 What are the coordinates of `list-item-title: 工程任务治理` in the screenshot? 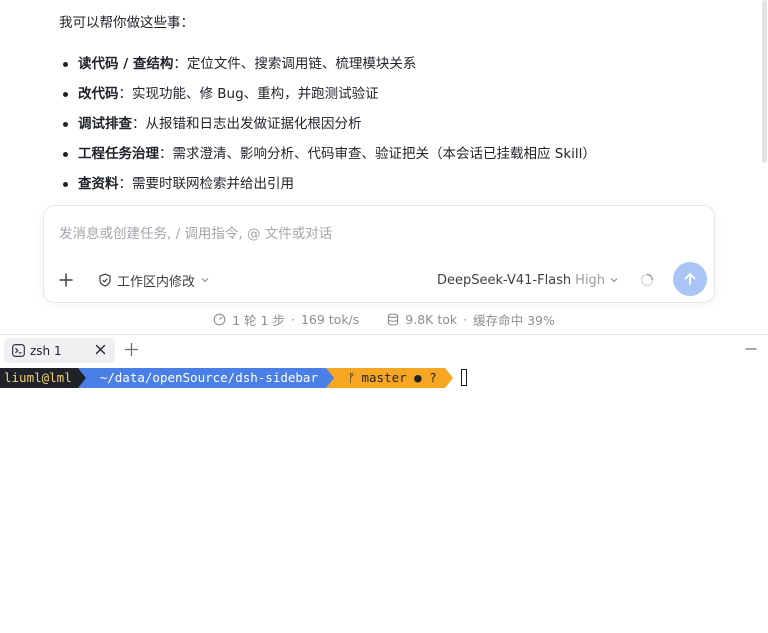 It's located at (118, 154).